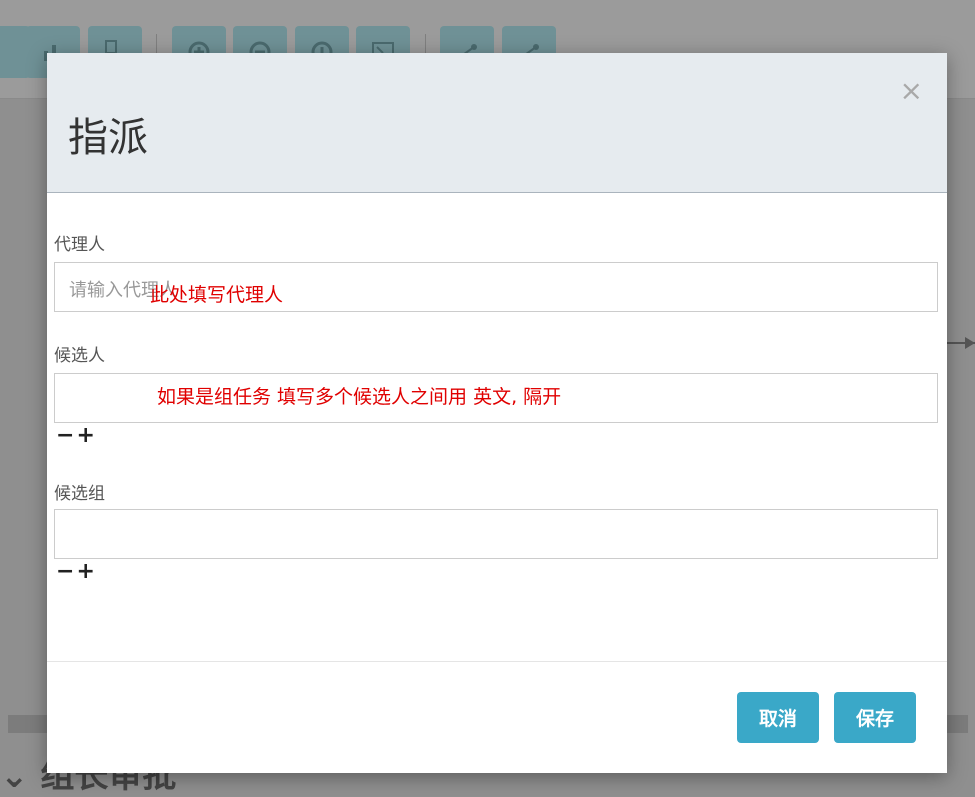 The height and width of the screenshot is (797, 975). I want to click on candidate-users-controls: −+, so click(76, 436).